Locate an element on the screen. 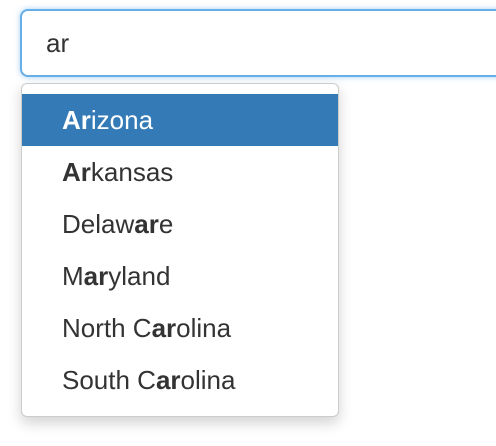  suggestion-item-north-carolina: North Carolina is located at coordinates (180, 328).